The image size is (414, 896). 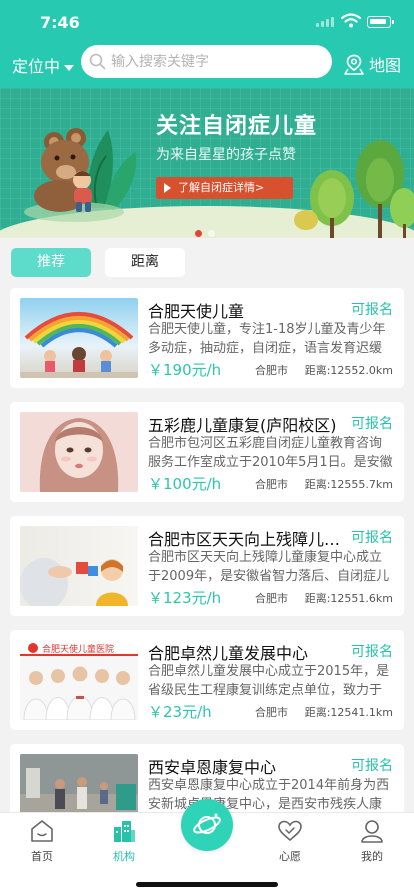 I want to click on banner-title: 关注自闭症儿童, so click(x=237, y=126).